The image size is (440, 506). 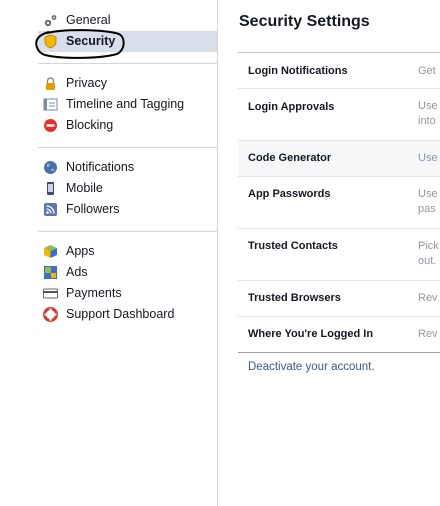 I want to click on sidebar-item-label: Support Dashboard, so click(x=120, y=314).